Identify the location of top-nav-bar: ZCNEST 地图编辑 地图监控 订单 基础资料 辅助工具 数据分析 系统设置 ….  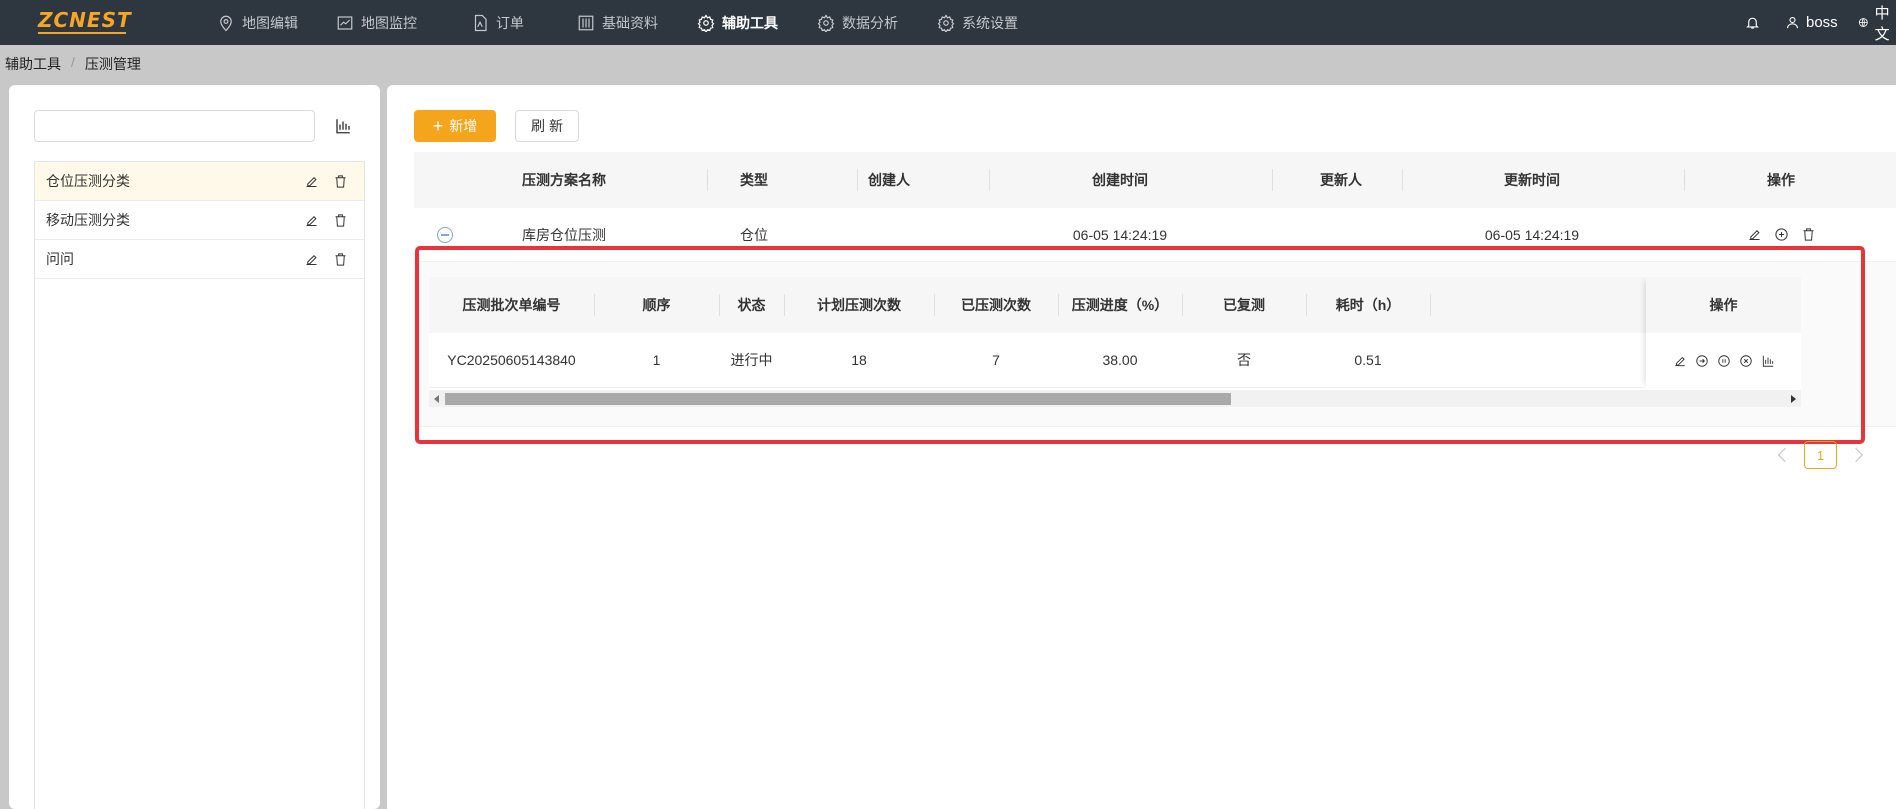
(948, 22).